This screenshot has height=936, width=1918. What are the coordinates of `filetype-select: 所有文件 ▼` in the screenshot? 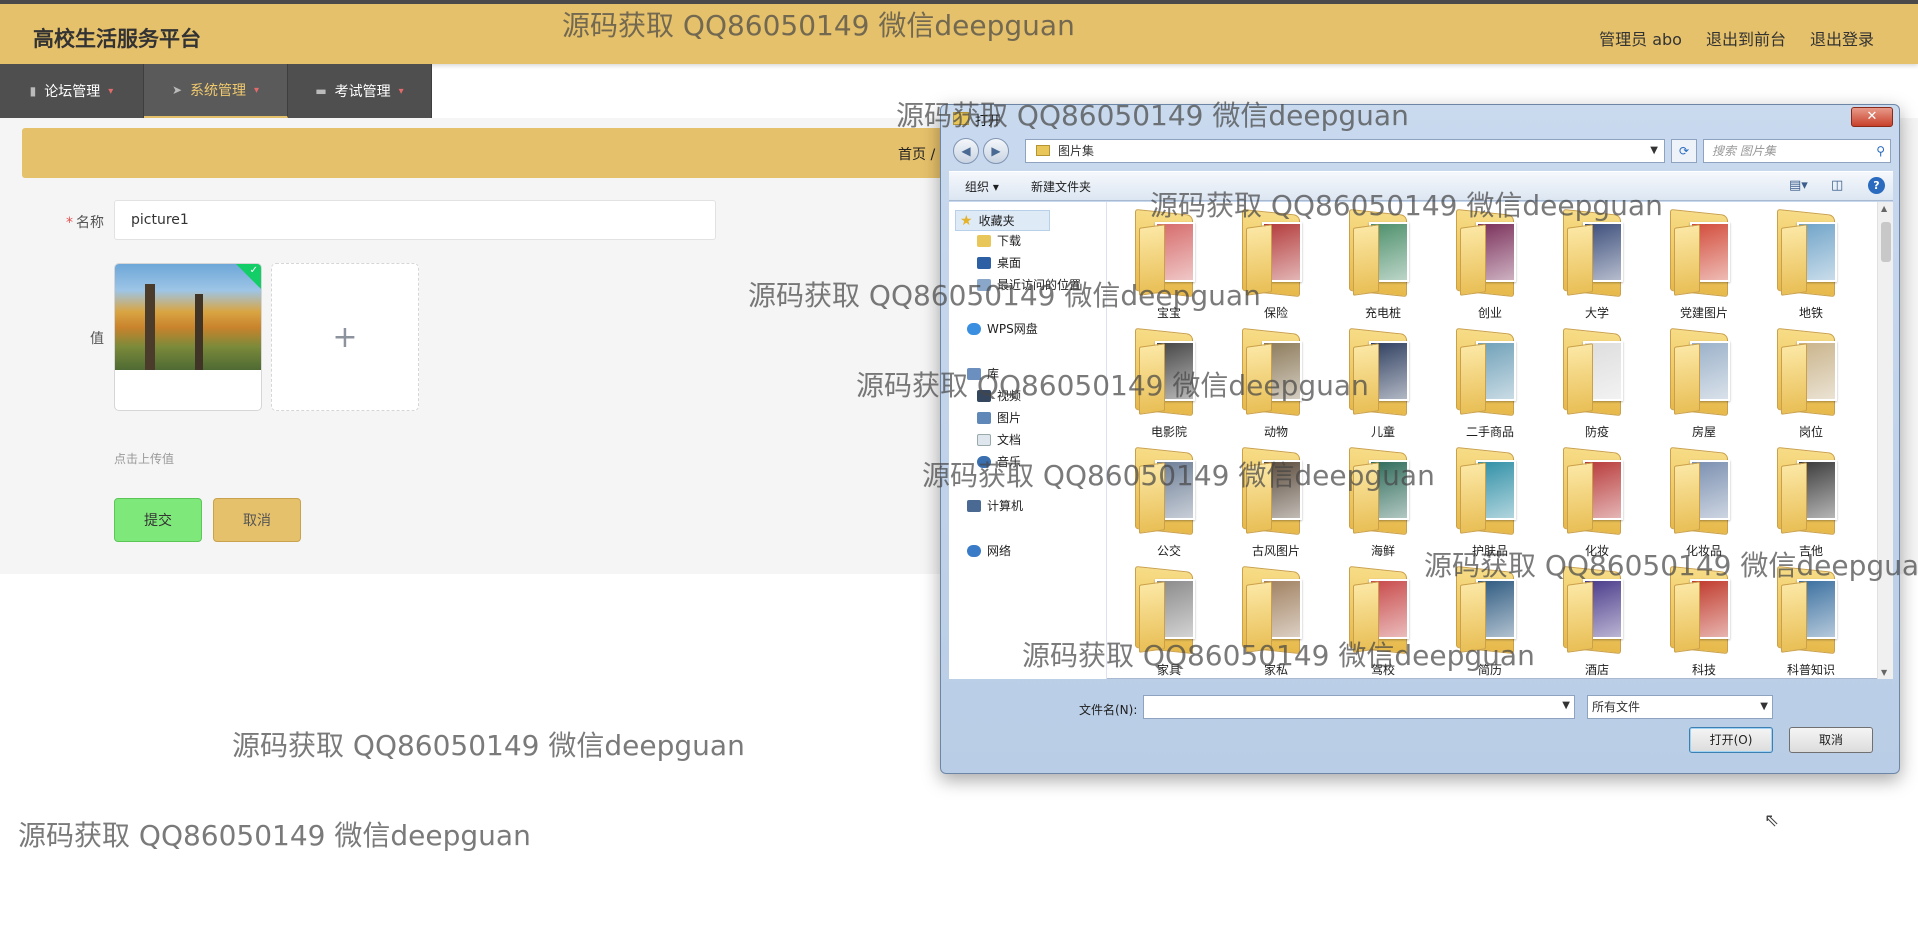 It's located at (1680, 707).